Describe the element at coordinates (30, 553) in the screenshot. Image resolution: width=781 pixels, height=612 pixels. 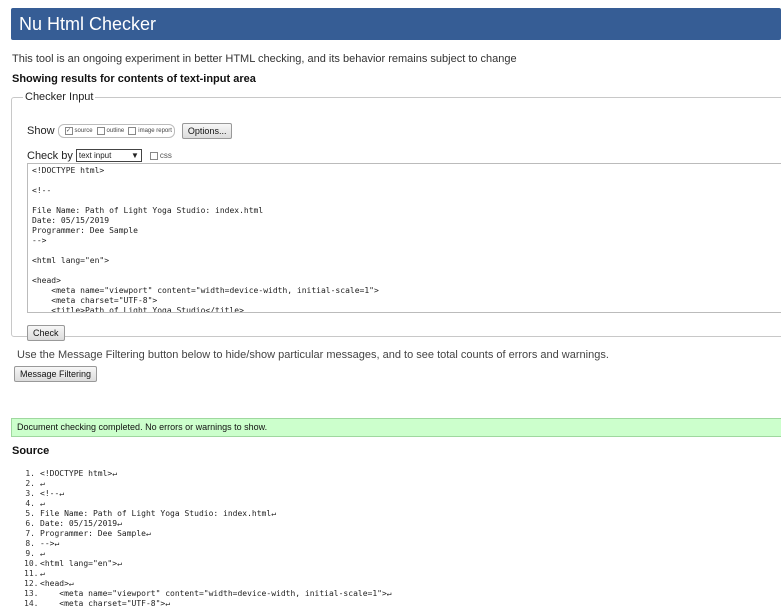
I see `line-number: 9.` at that location.